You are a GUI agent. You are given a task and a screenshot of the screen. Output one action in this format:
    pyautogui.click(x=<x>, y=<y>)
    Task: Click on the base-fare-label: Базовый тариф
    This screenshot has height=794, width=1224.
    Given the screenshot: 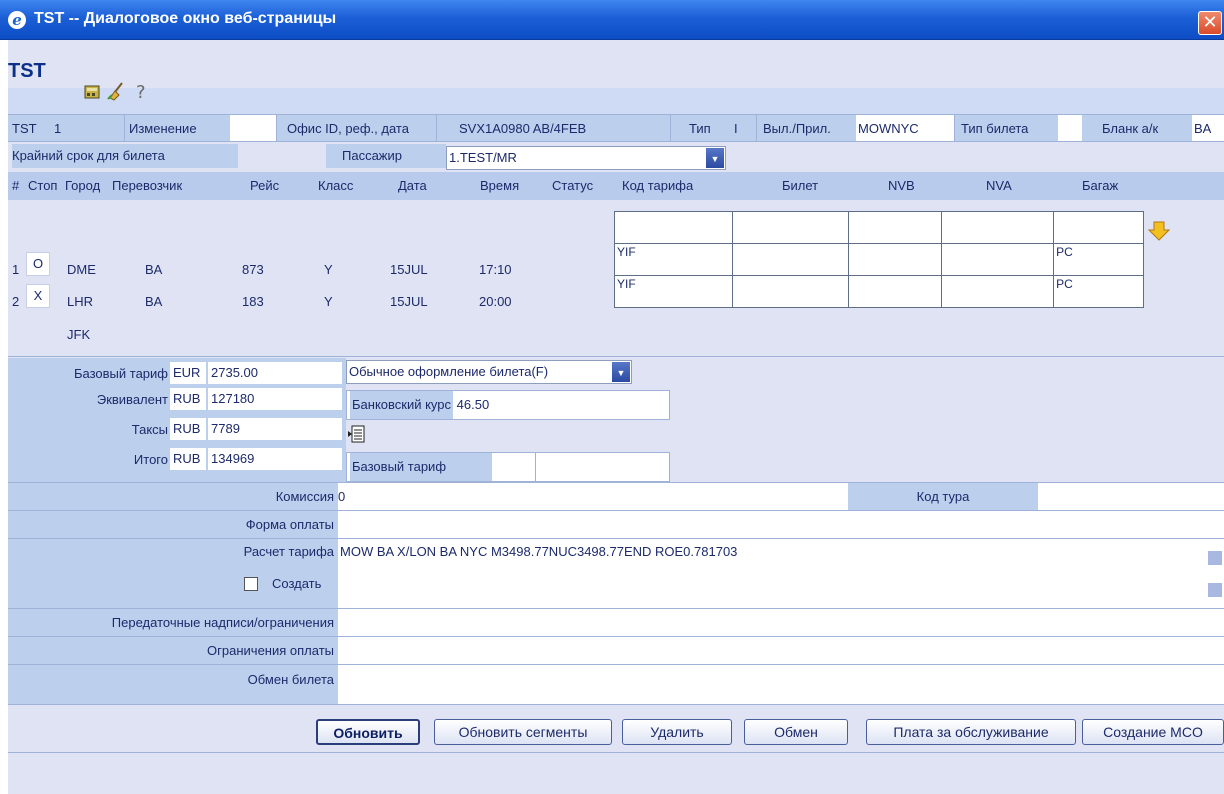 What is the action you would take?
    pyautogui.click(x=120, y=373)
    